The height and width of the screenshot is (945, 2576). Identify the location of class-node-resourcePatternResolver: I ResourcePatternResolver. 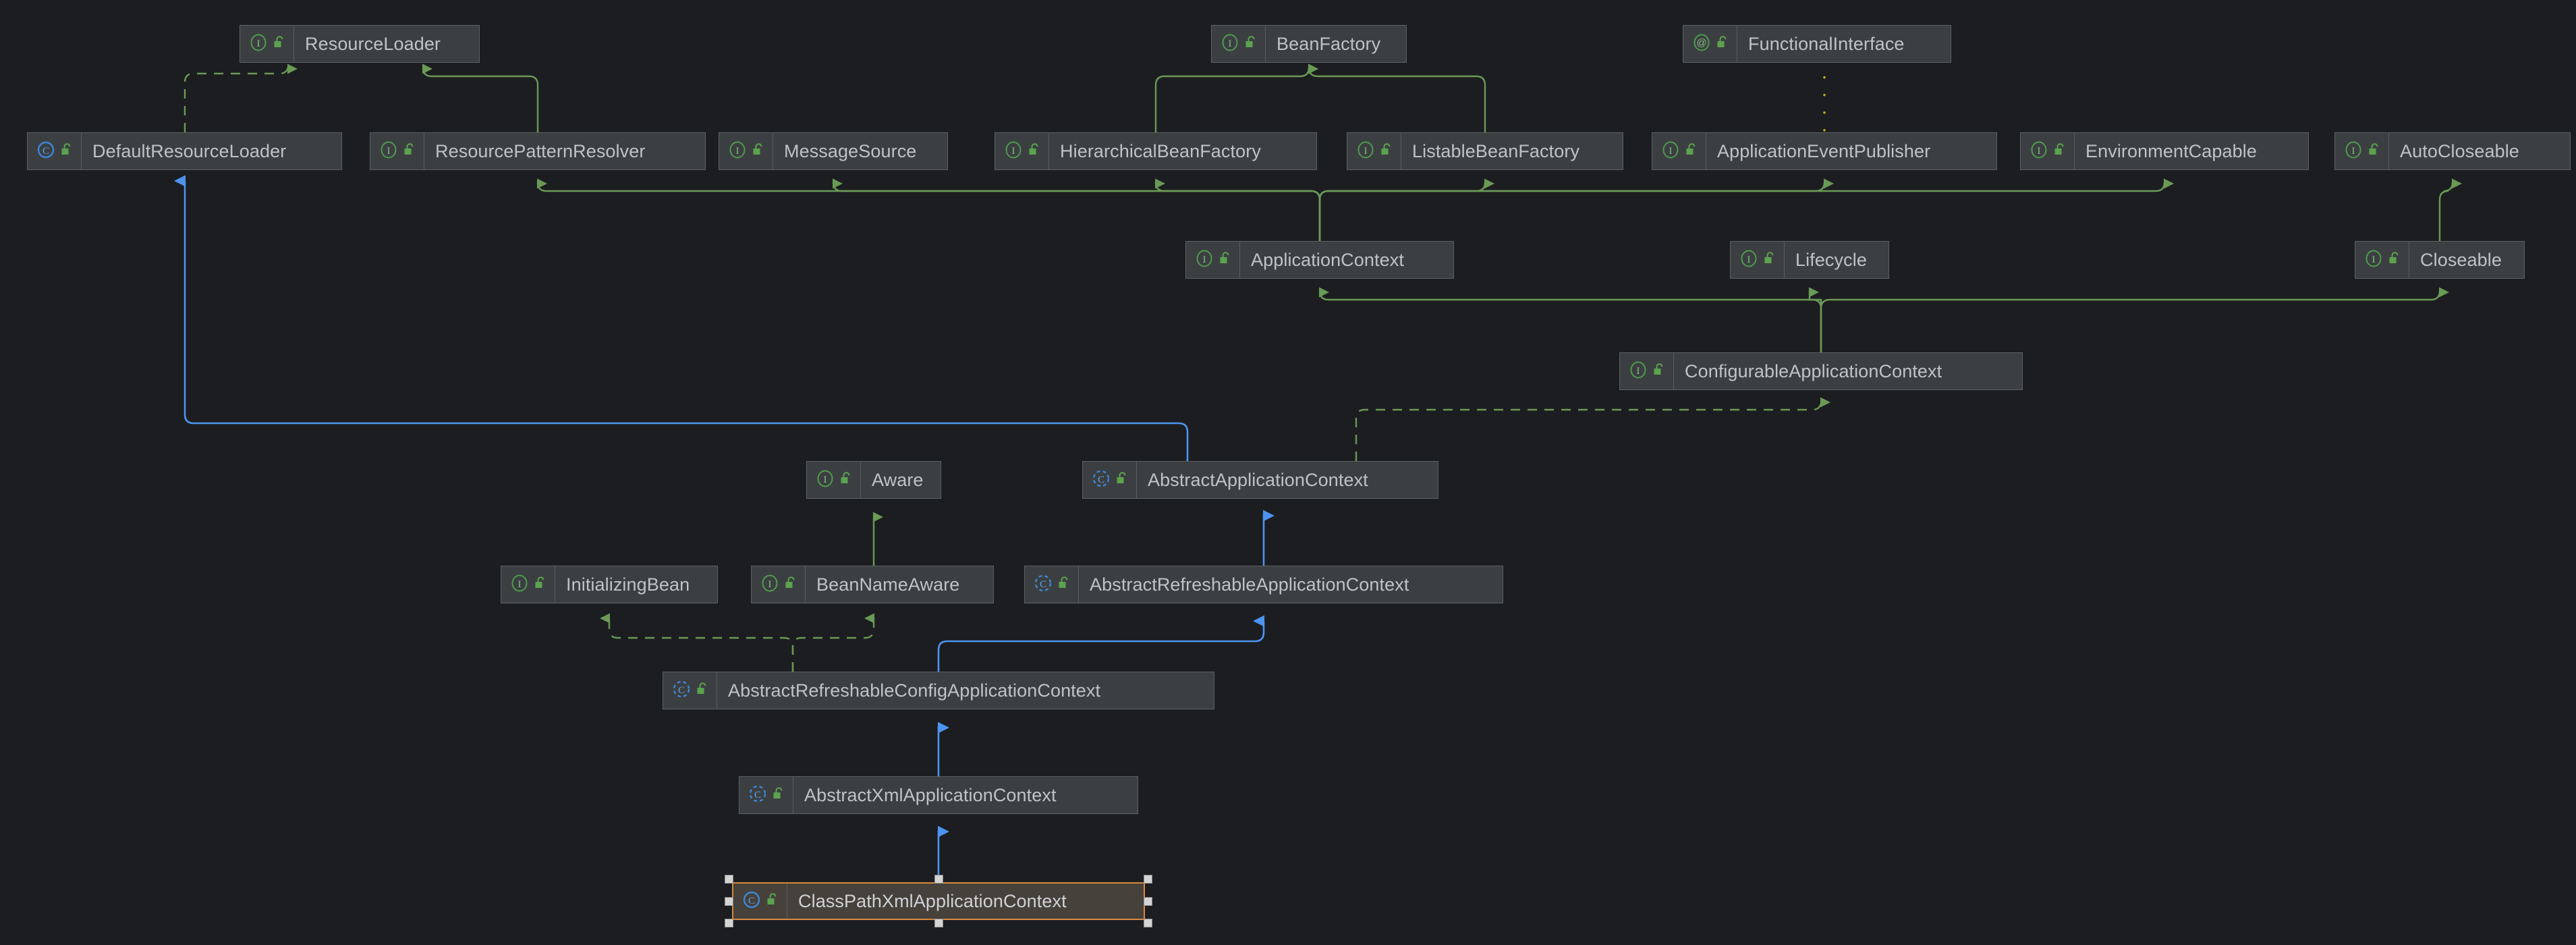
(538, 151).